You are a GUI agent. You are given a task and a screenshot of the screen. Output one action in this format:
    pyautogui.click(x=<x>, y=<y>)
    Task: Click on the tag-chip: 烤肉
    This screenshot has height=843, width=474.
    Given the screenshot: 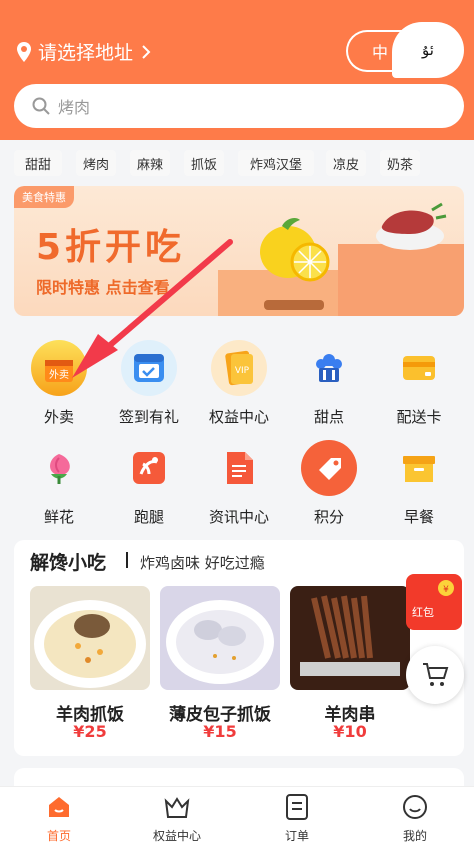 What is the action you would take?
    pyautogui.click(x=96, y=163)
    